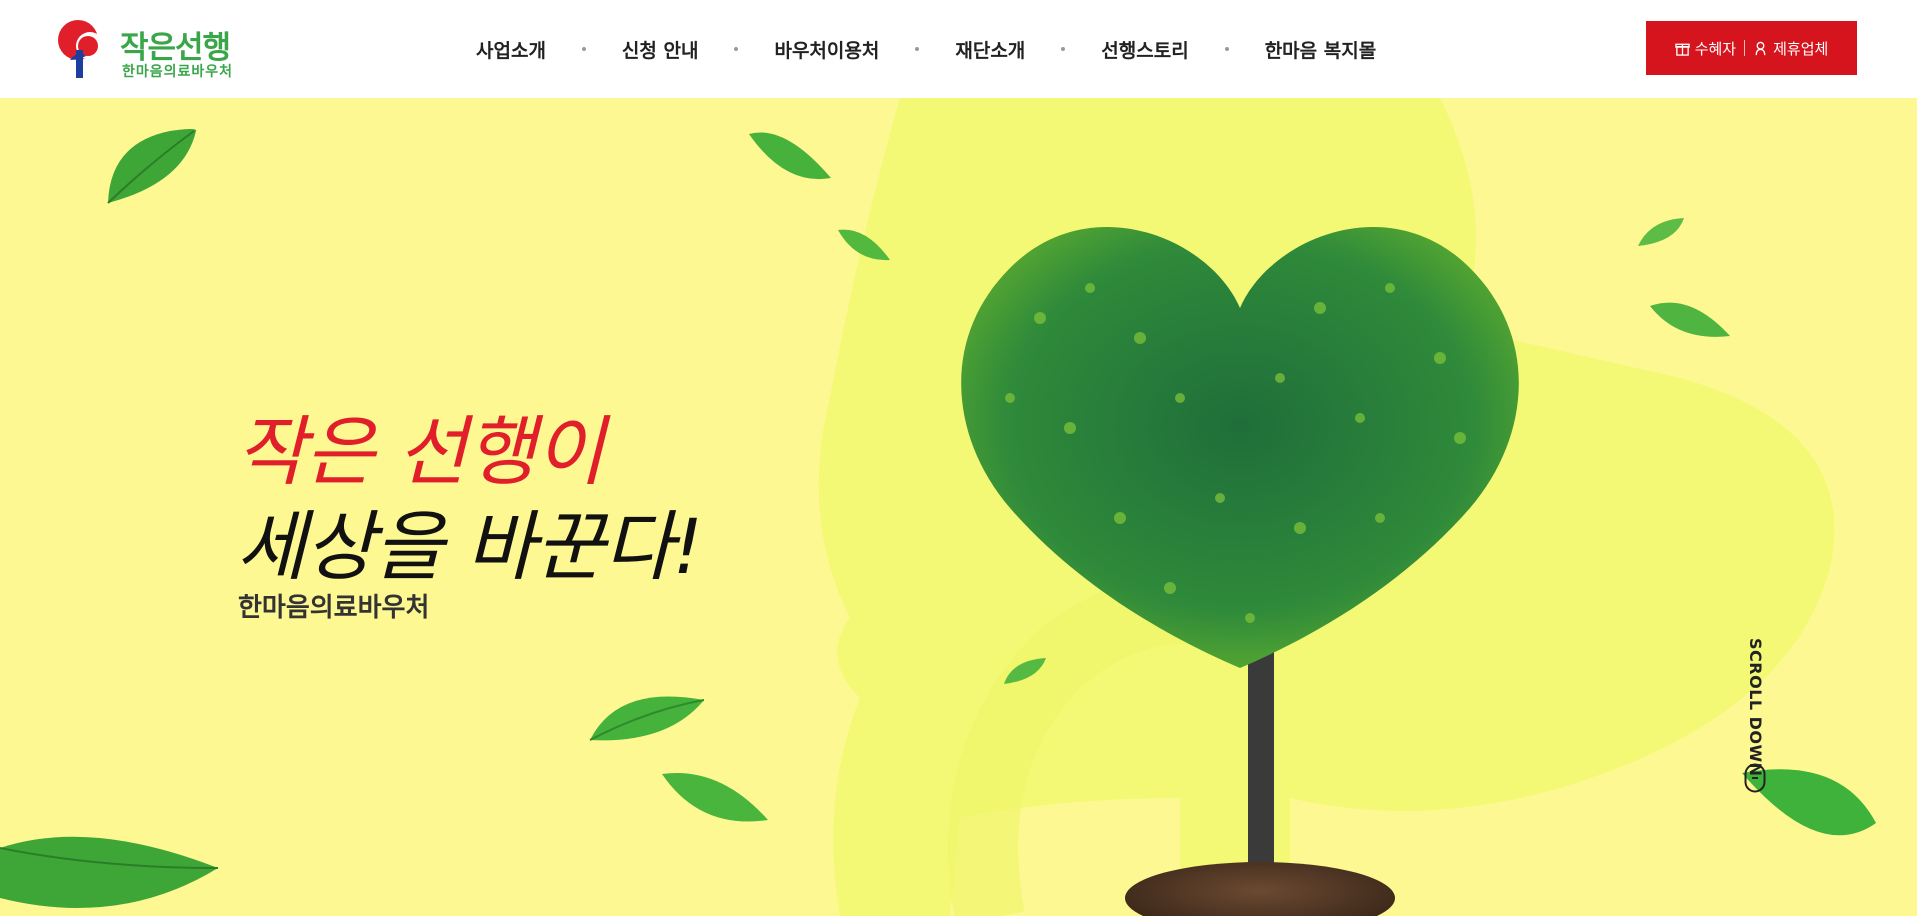 This screenshot has height=916, width=1917. Describe the element at coordinates (420, 451) in the screenshot. I see `headline-line-1: 작은 선행이` at that location.